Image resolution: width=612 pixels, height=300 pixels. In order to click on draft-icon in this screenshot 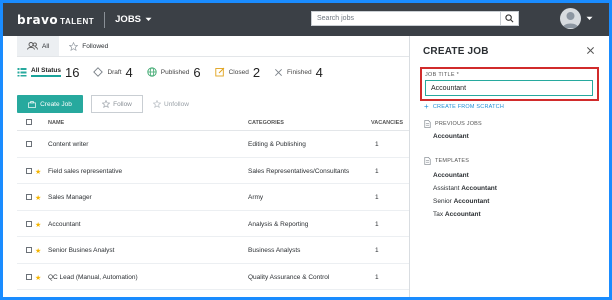, I will do `click(98, 72)`.